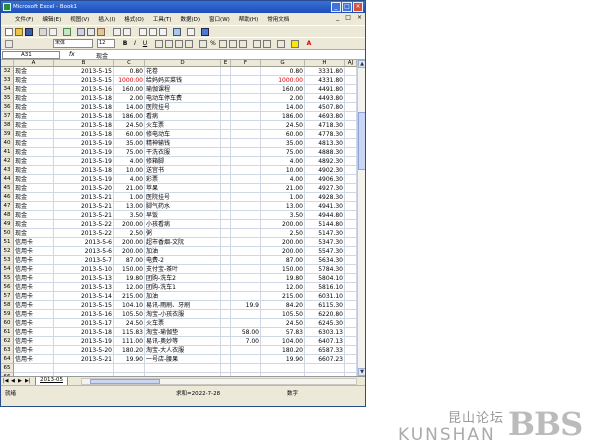 The width and height of the screenshot is (600, 448). I want to click on cell-c: 2.00, so click(129, 98).